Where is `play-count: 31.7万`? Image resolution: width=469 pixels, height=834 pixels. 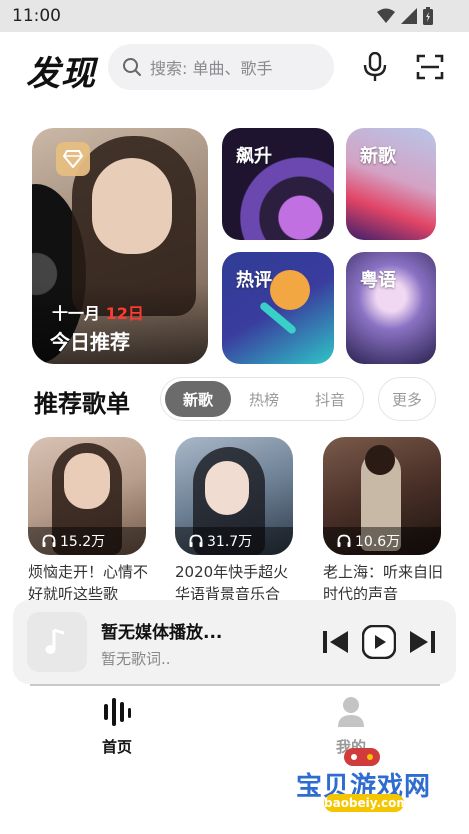 play-count: 31.7万 is located at coordinates (234, 541).